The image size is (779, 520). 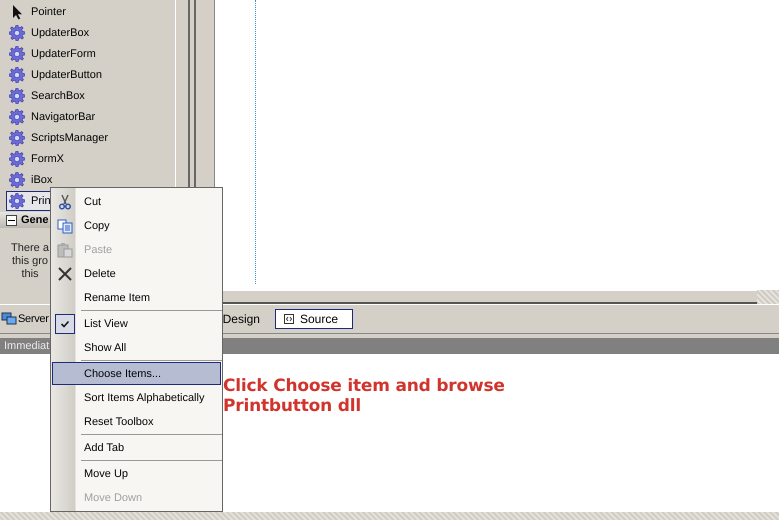 I want to click on toolbox-item: UpdaterForm, so click(x=87, y=54).